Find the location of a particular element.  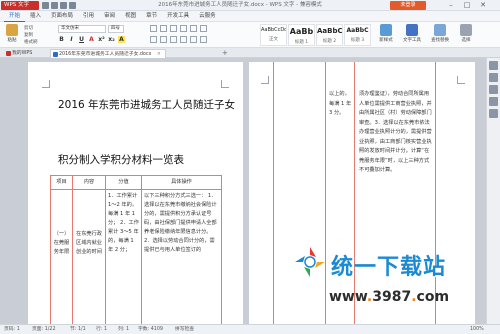

find-replace-label: 查找替换 is located at coordinates (440, 40).